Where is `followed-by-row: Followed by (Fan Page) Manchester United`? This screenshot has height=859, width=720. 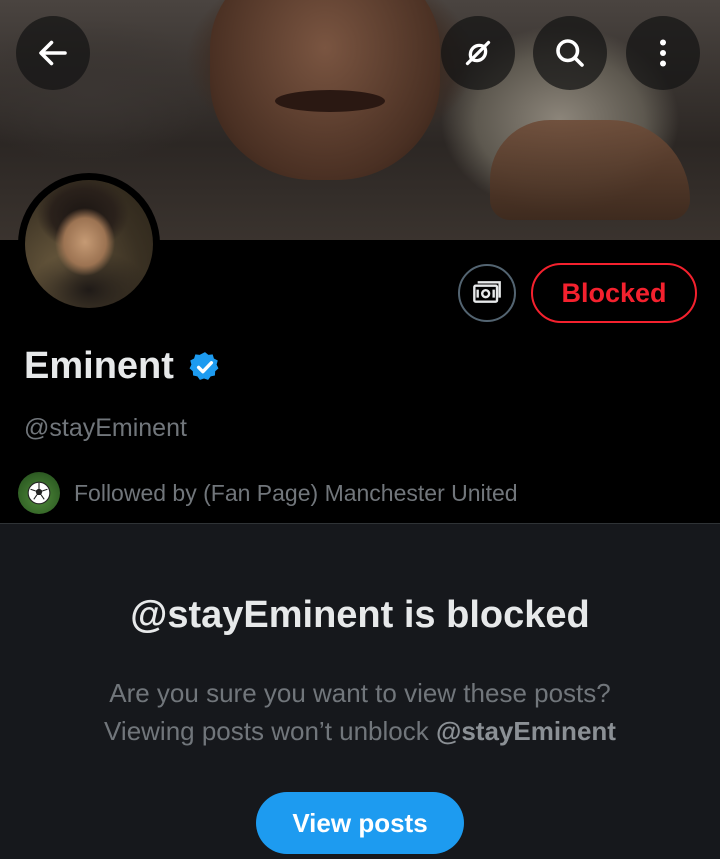 followed-by-row: Followed by (Fan Page) Manchester United is located at coordinates (268, 493).